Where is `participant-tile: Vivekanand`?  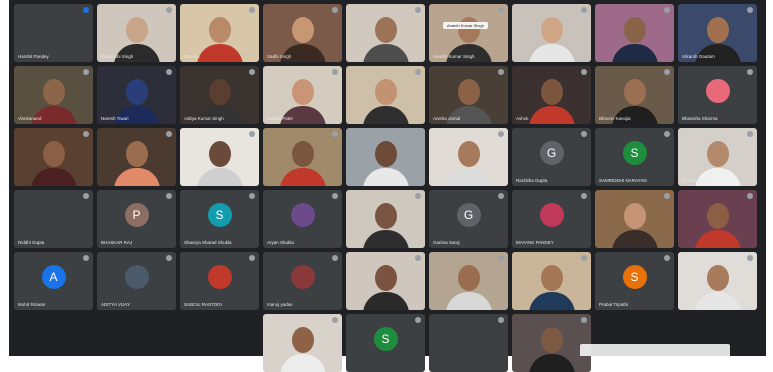
participant-tile: Vivekanand is located at coordinates (53, 95).